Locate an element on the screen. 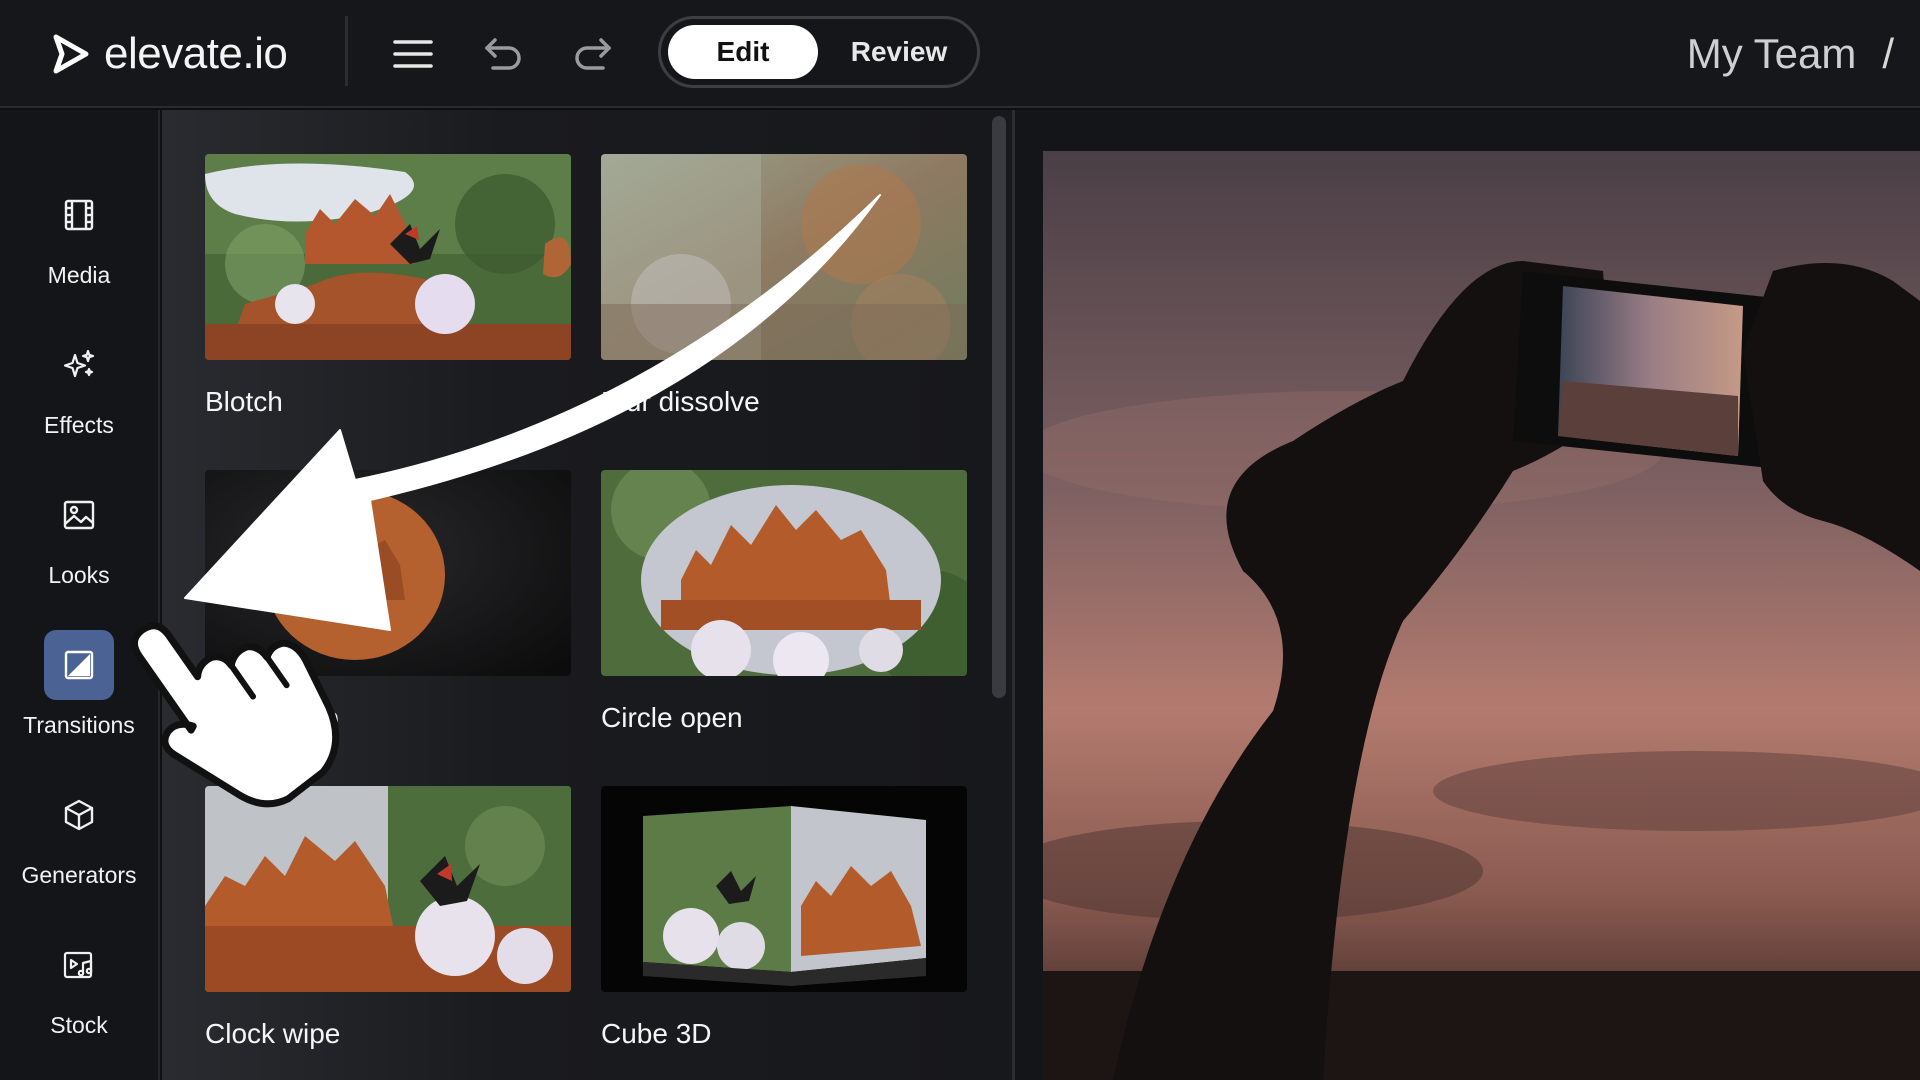 This screenshot has width=1920, height=1080. sidebar-item-label: Stock is located at coordinates (79, 1025).